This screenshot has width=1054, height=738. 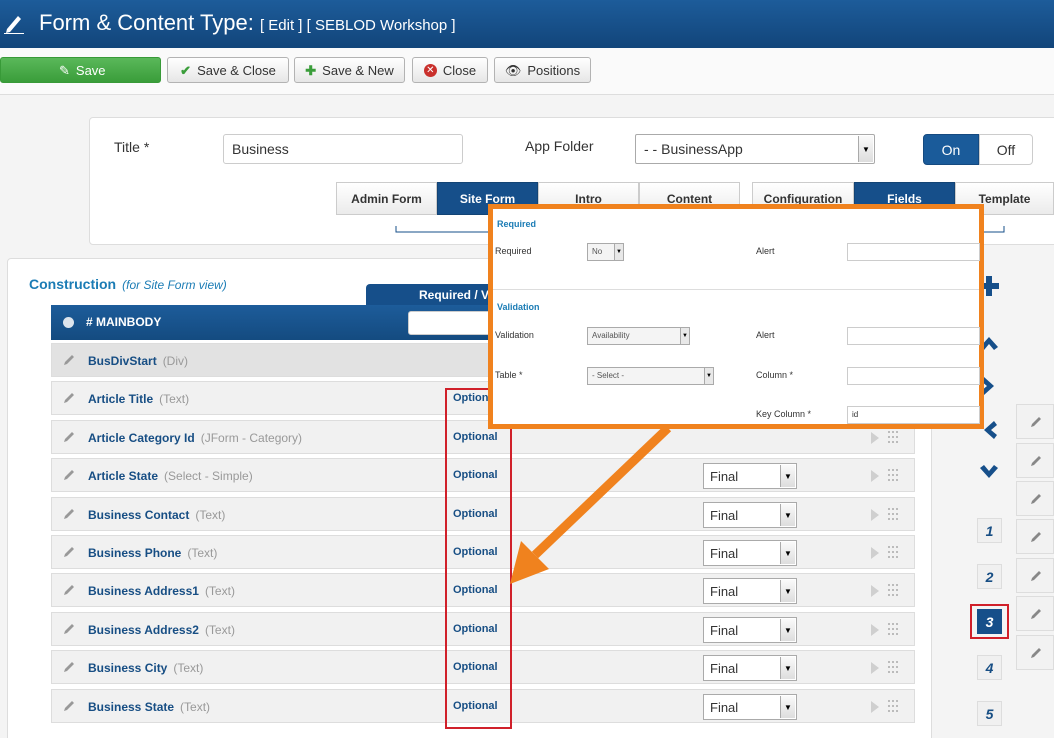 What do you see at coordinates (518, 307) in the screenshot?
I see `validation-section-title: Validation` at bounding box center [518, 307].